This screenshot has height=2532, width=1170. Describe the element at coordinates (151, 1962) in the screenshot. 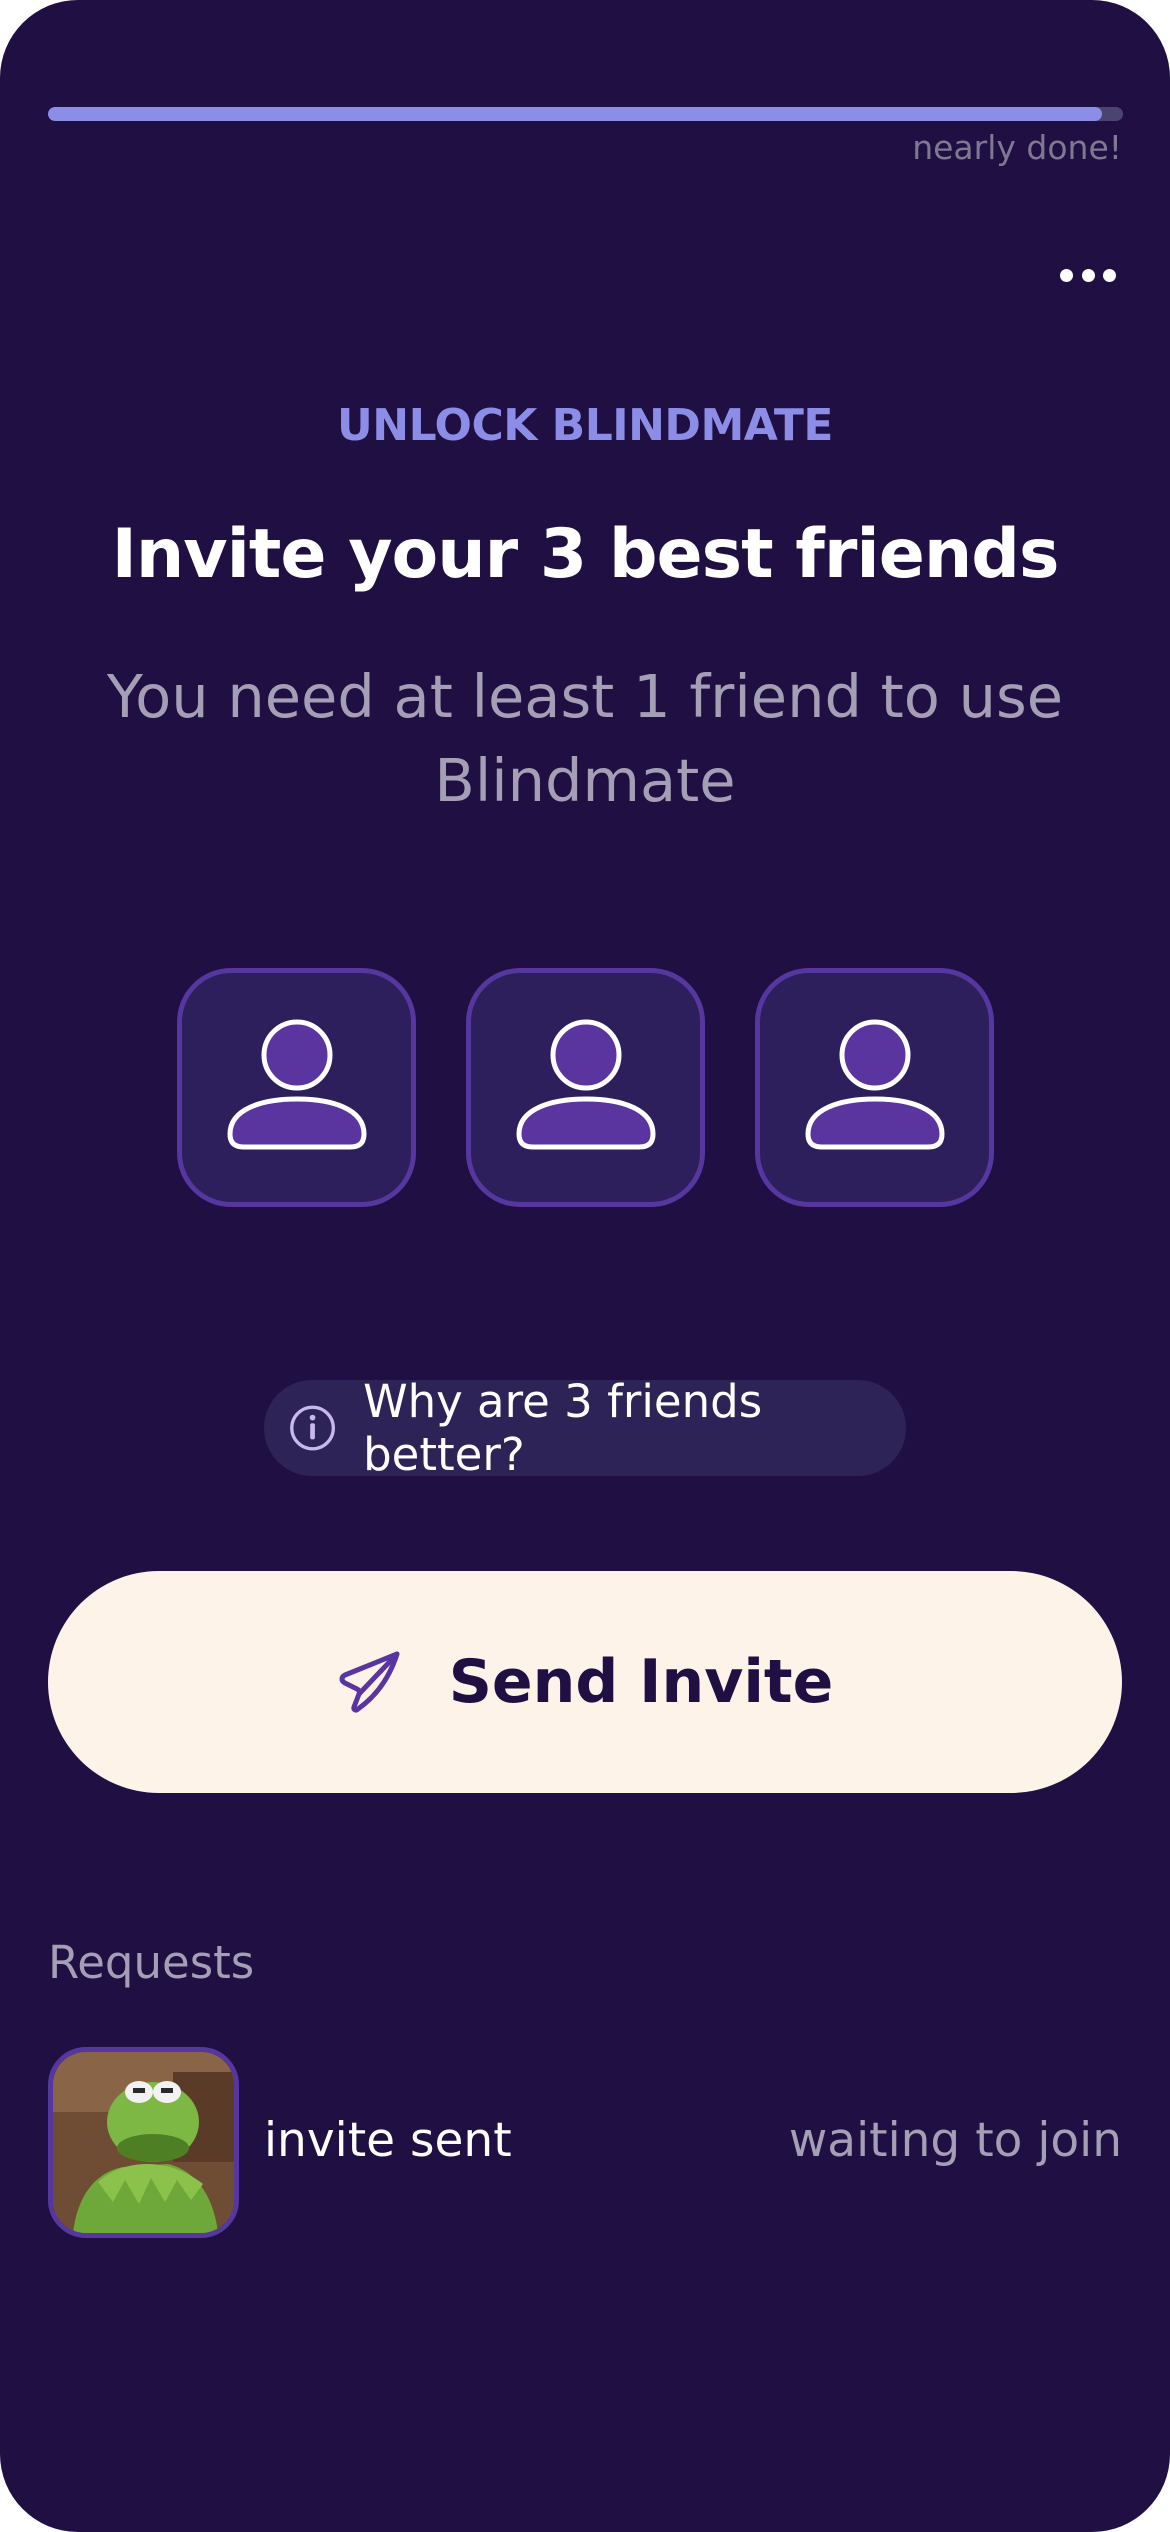

I see `requests-heading: Requests` at that location.